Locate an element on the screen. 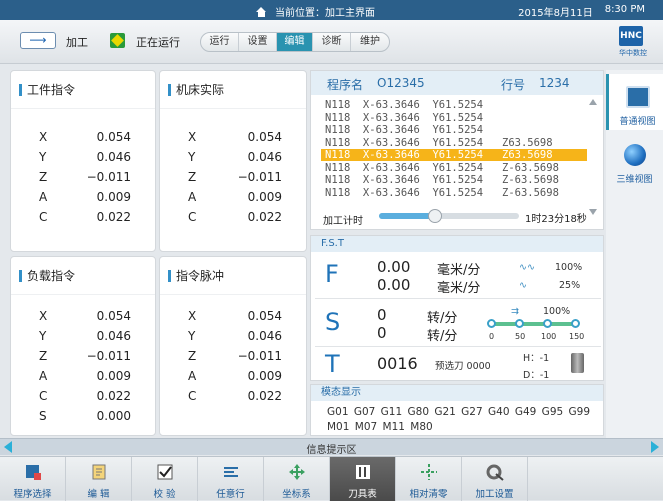 Image resolution: width=663 pixels, height=501 pixels. scale-label: 0 is located at coordinates (492, 336).